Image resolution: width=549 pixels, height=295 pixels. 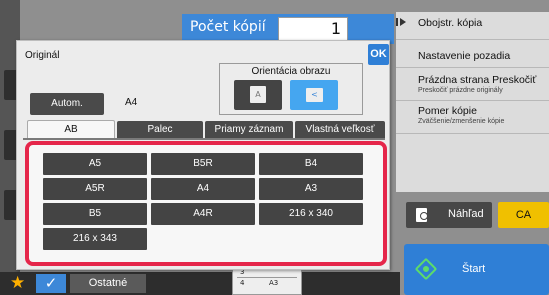 I want to click on background-setting-item: Nastavenie pozadia, so click(x=472, y=54).